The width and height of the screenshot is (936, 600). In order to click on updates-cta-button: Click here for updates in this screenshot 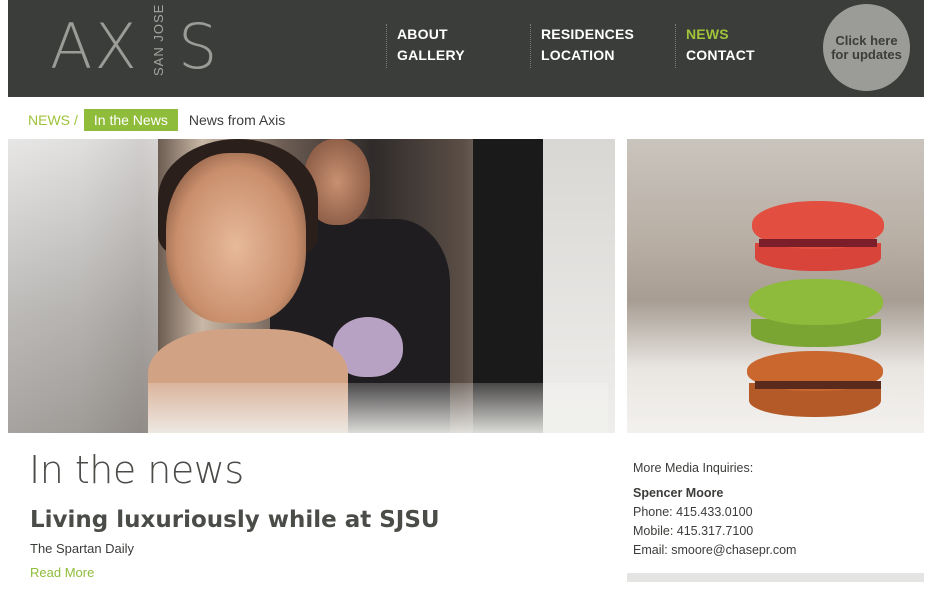, I will do `click(866, 47)`.